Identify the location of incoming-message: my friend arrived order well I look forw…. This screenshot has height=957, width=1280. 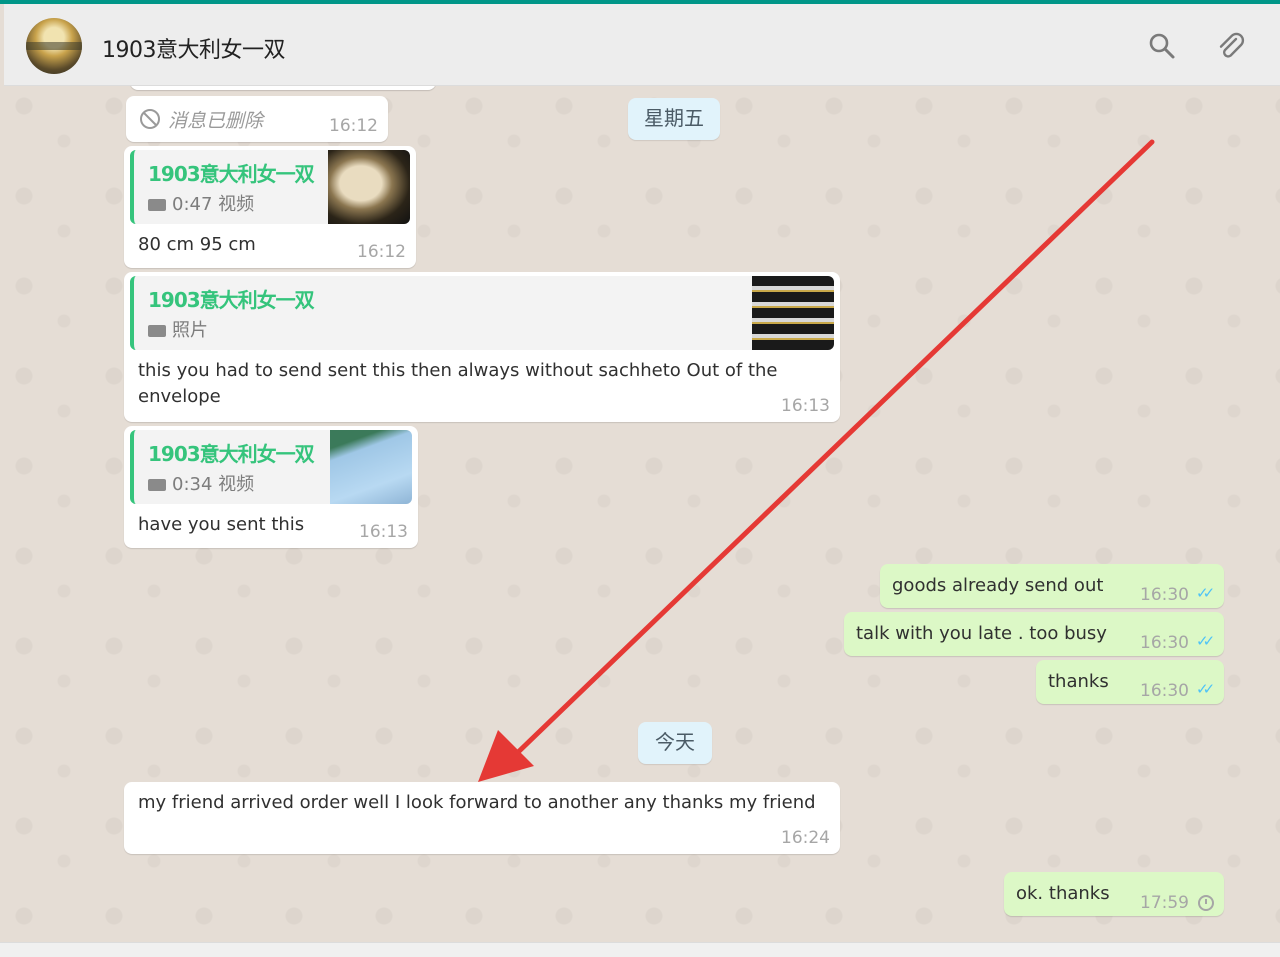
(482, 818).